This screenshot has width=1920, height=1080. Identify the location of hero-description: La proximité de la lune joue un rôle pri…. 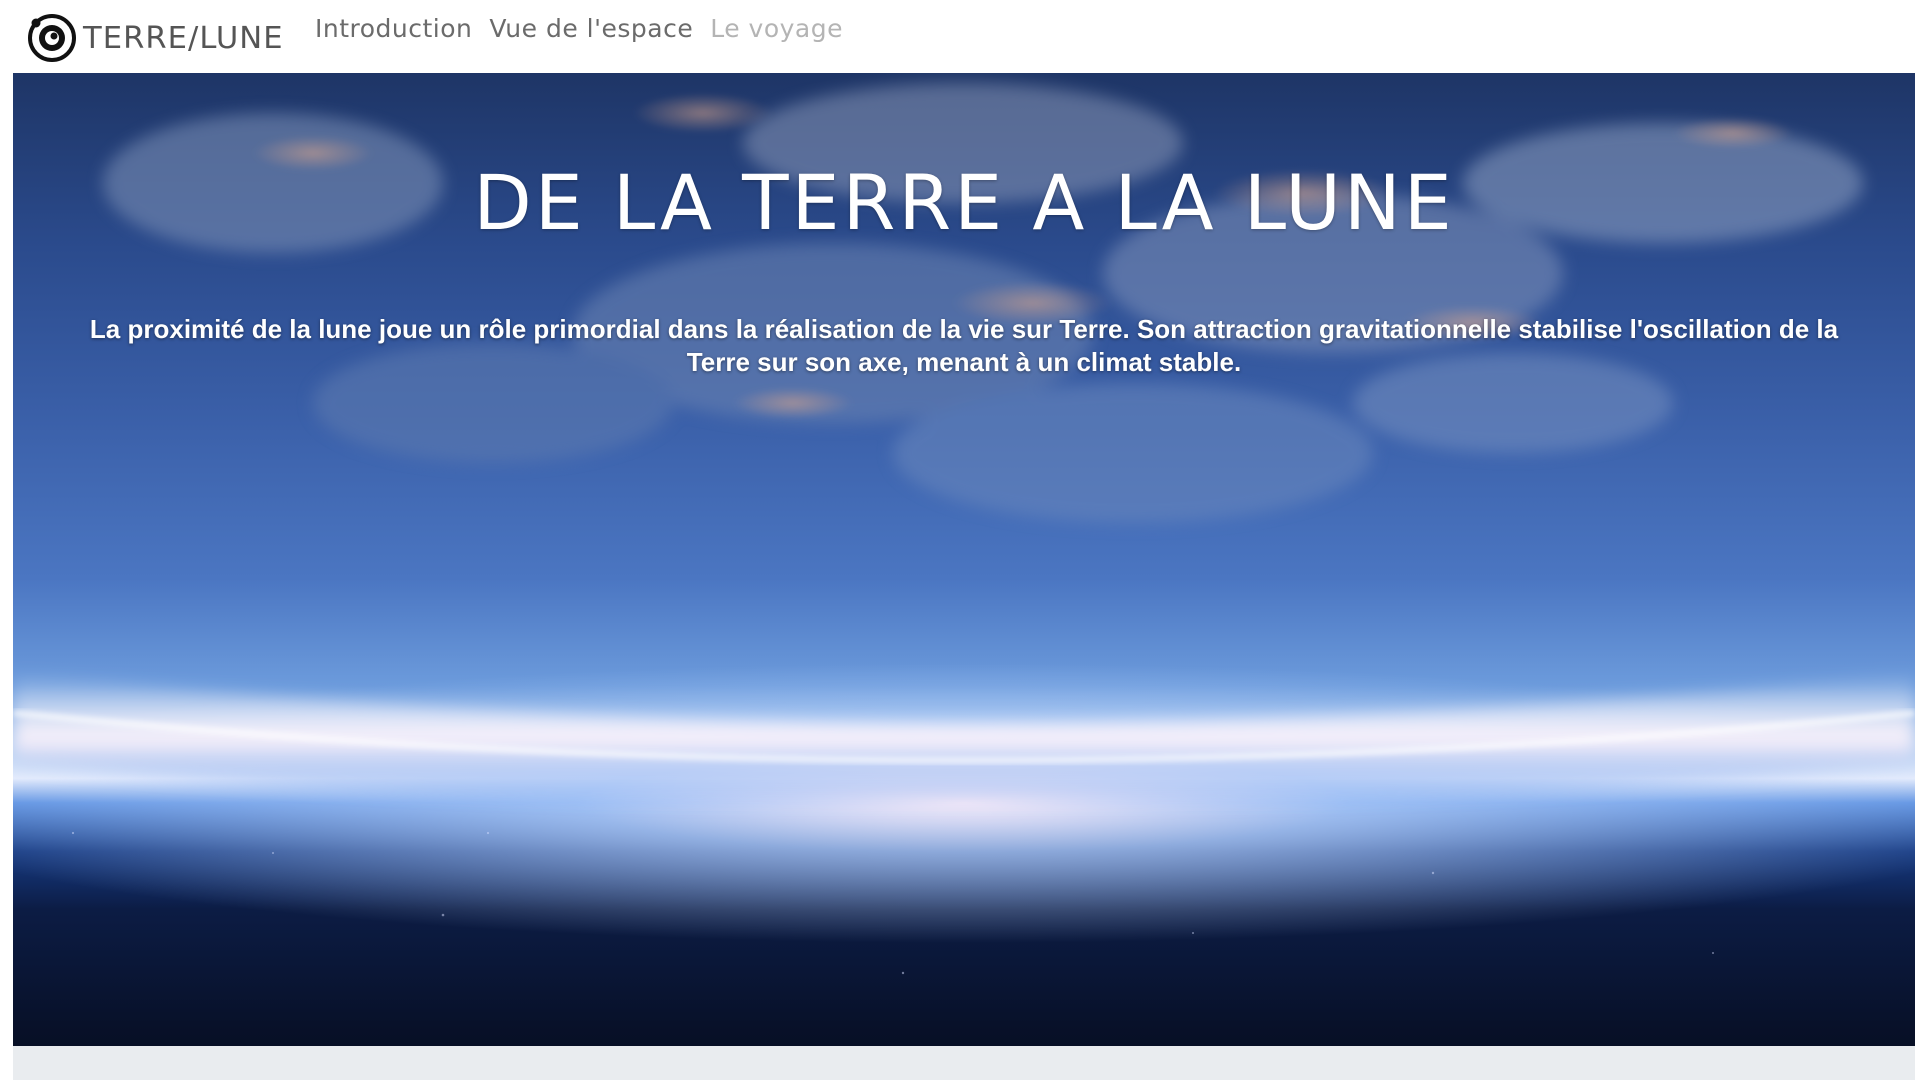
(964, 346).